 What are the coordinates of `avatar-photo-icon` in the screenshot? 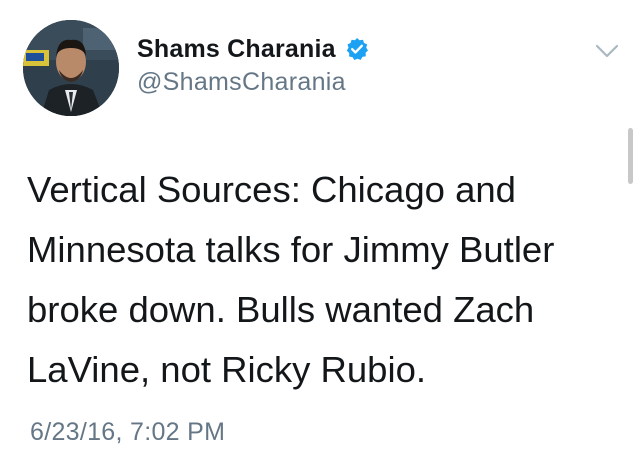 It's located at (71, 68).